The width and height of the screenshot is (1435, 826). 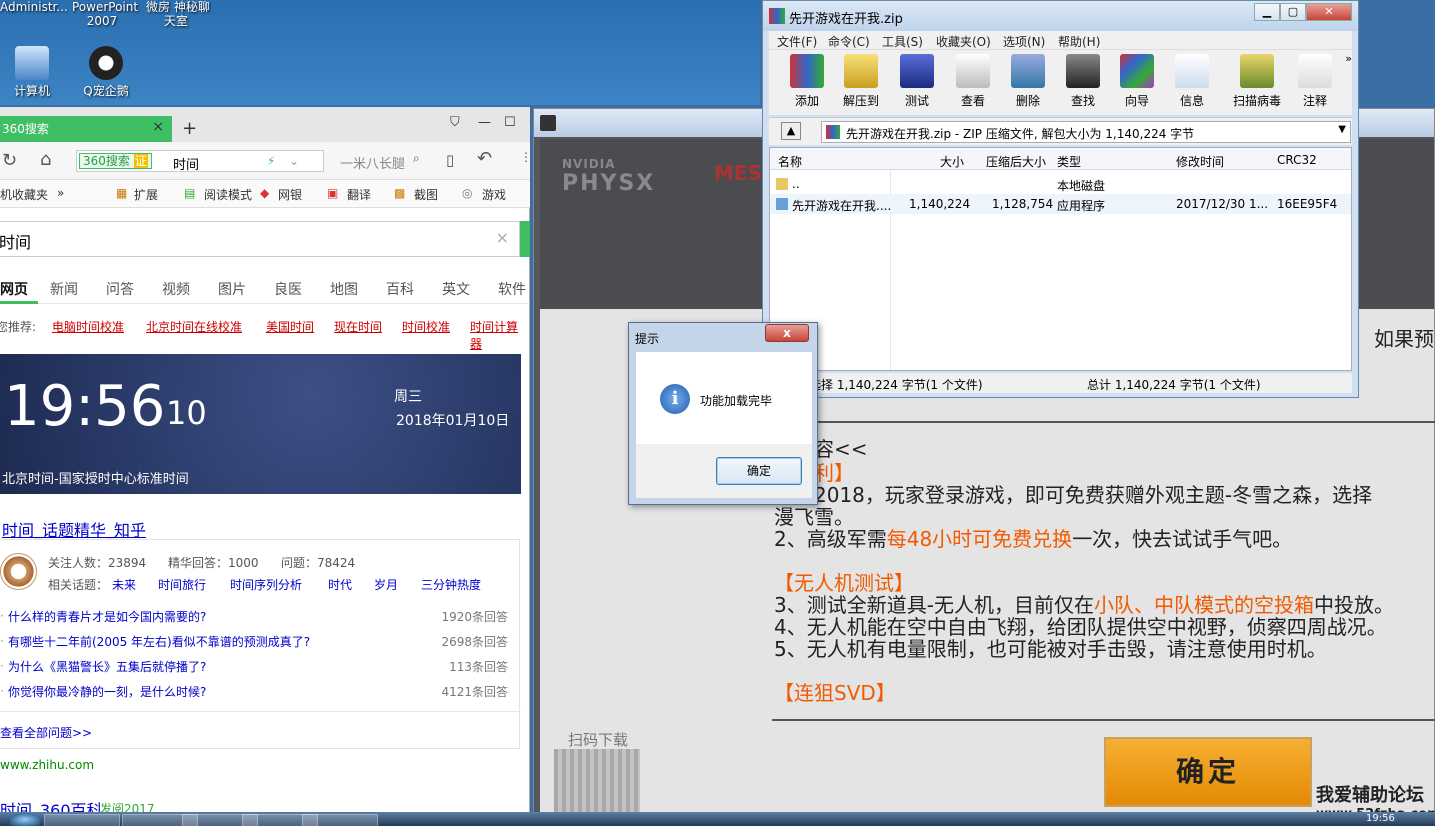 I want to click on search-icon: ⌕, so click(x=416, y=158).